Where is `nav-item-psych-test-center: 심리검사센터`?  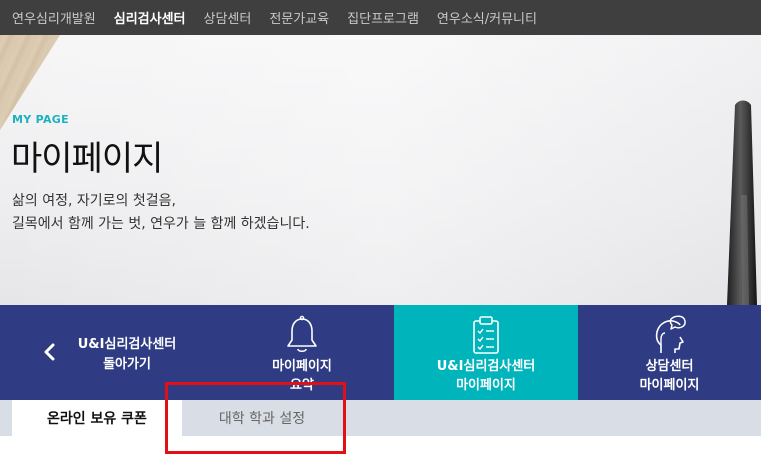
nav-item-psych-test-center: 심리검사센터 is located at coordinates (150, 17).